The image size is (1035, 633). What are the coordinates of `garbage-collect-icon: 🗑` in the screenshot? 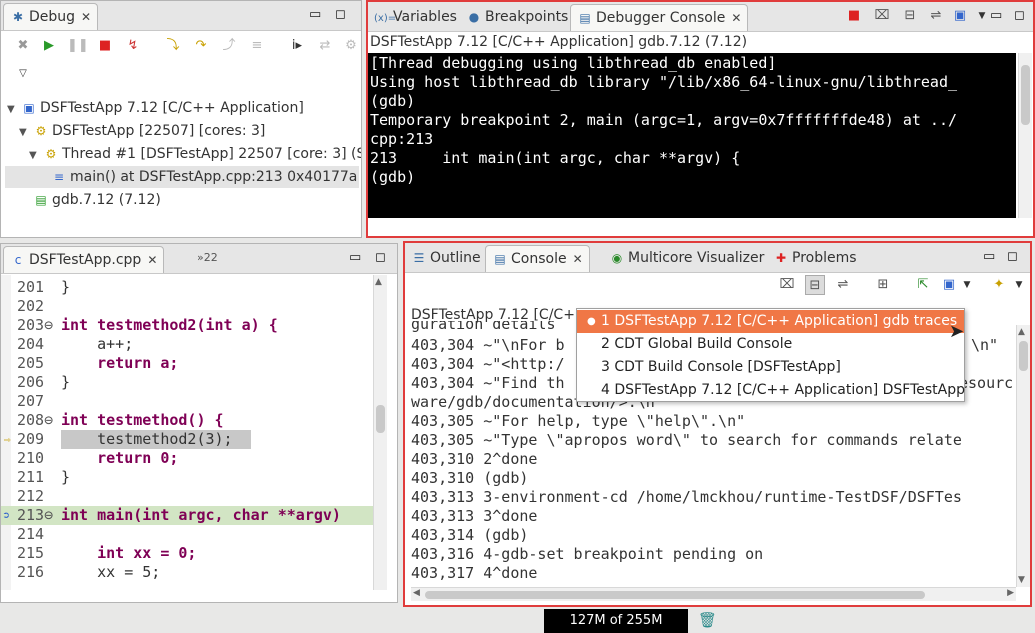 It's located at (707, 620).